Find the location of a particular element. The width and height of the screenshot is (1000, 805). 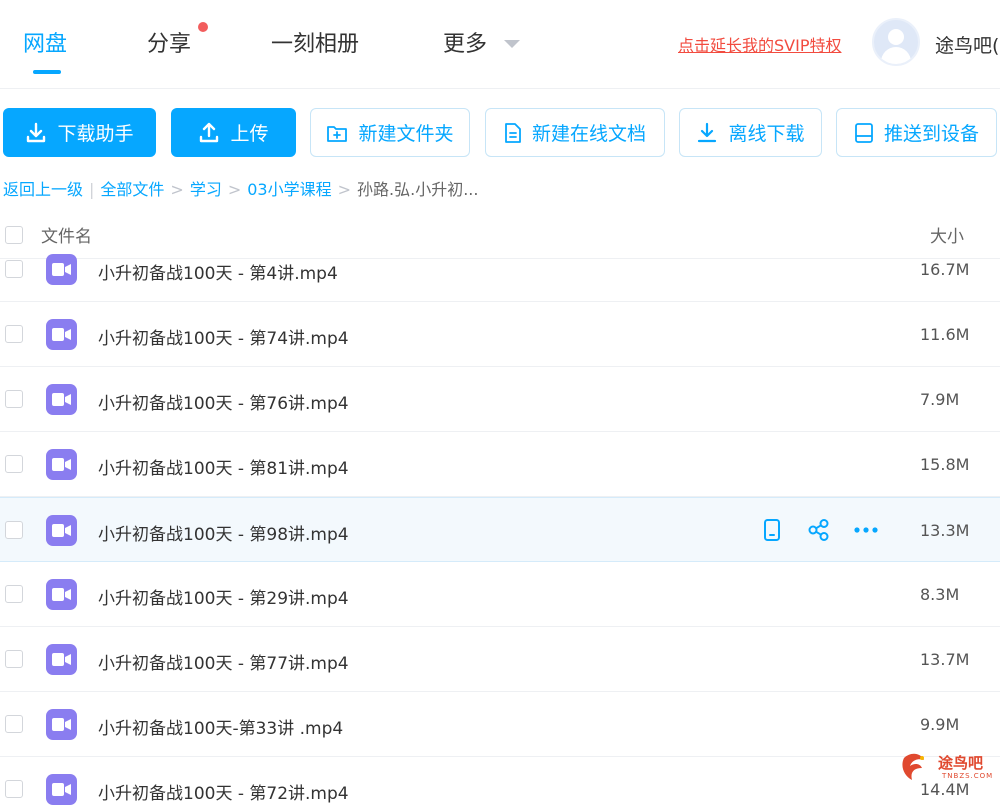

file-name: 小升初备战100天 - 第74讲.mp4 is located at coordinates (223, 336).